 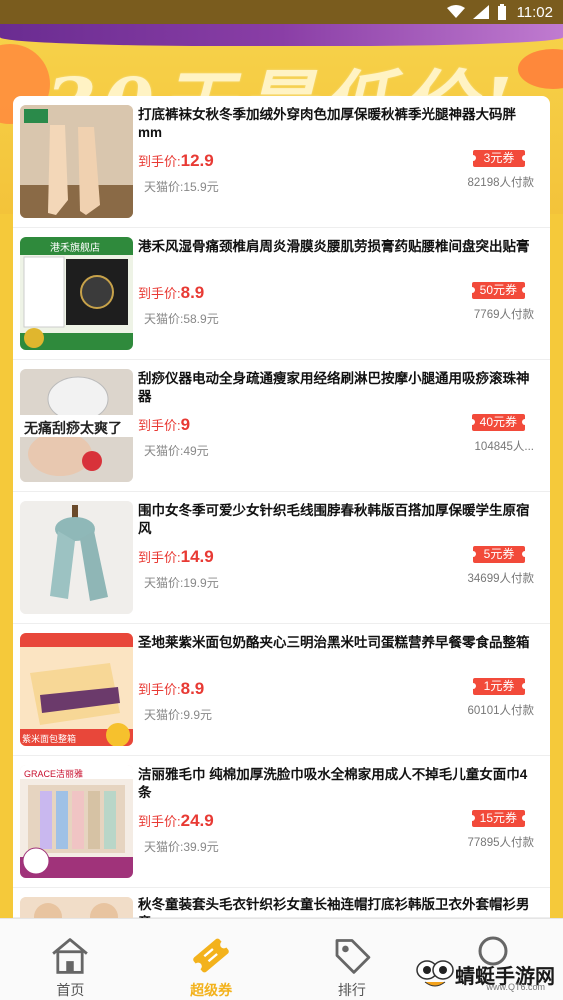 I want to click on price-value: 9, so click(x=185, y=424).